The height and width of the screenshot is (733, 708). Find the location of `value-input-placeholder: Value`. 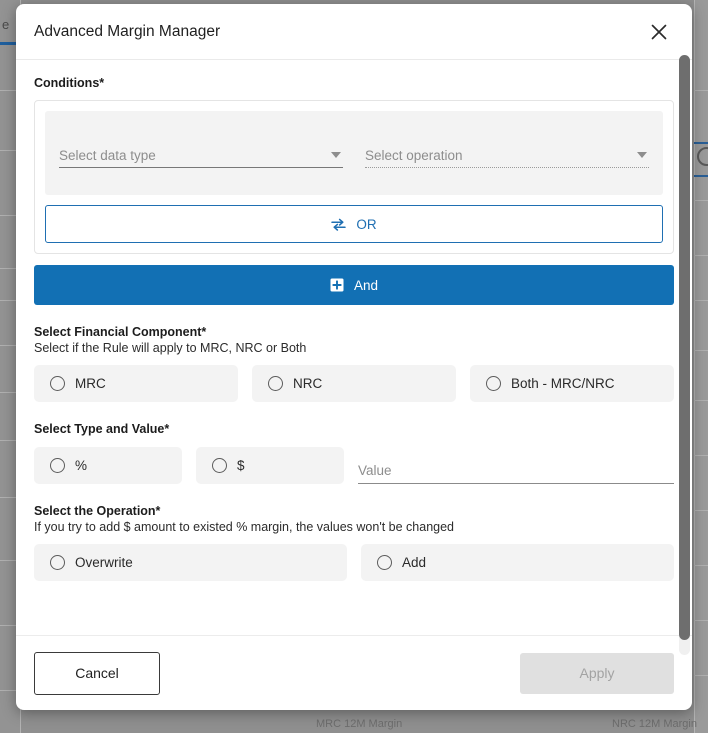

value-input-placeholder: Value is located at coordinates (375, 470).